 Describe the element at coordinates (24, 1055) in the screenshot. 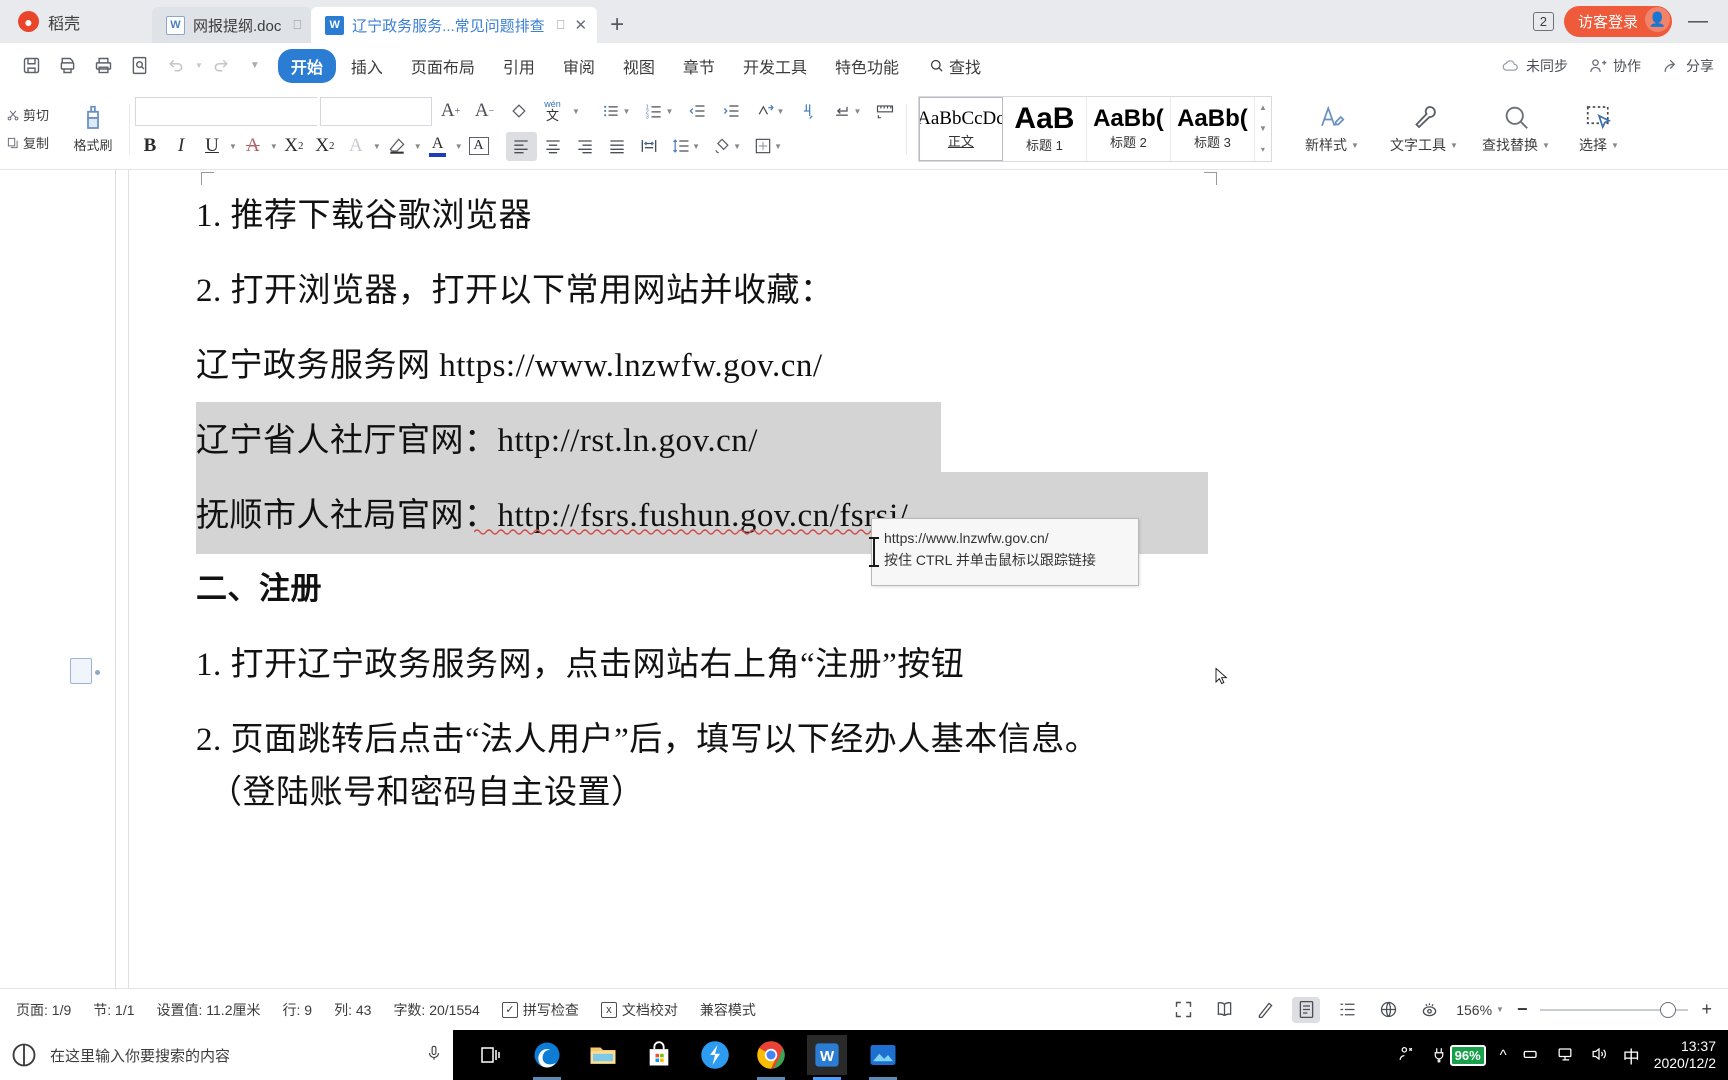

I see `start-button-icon` at that location.